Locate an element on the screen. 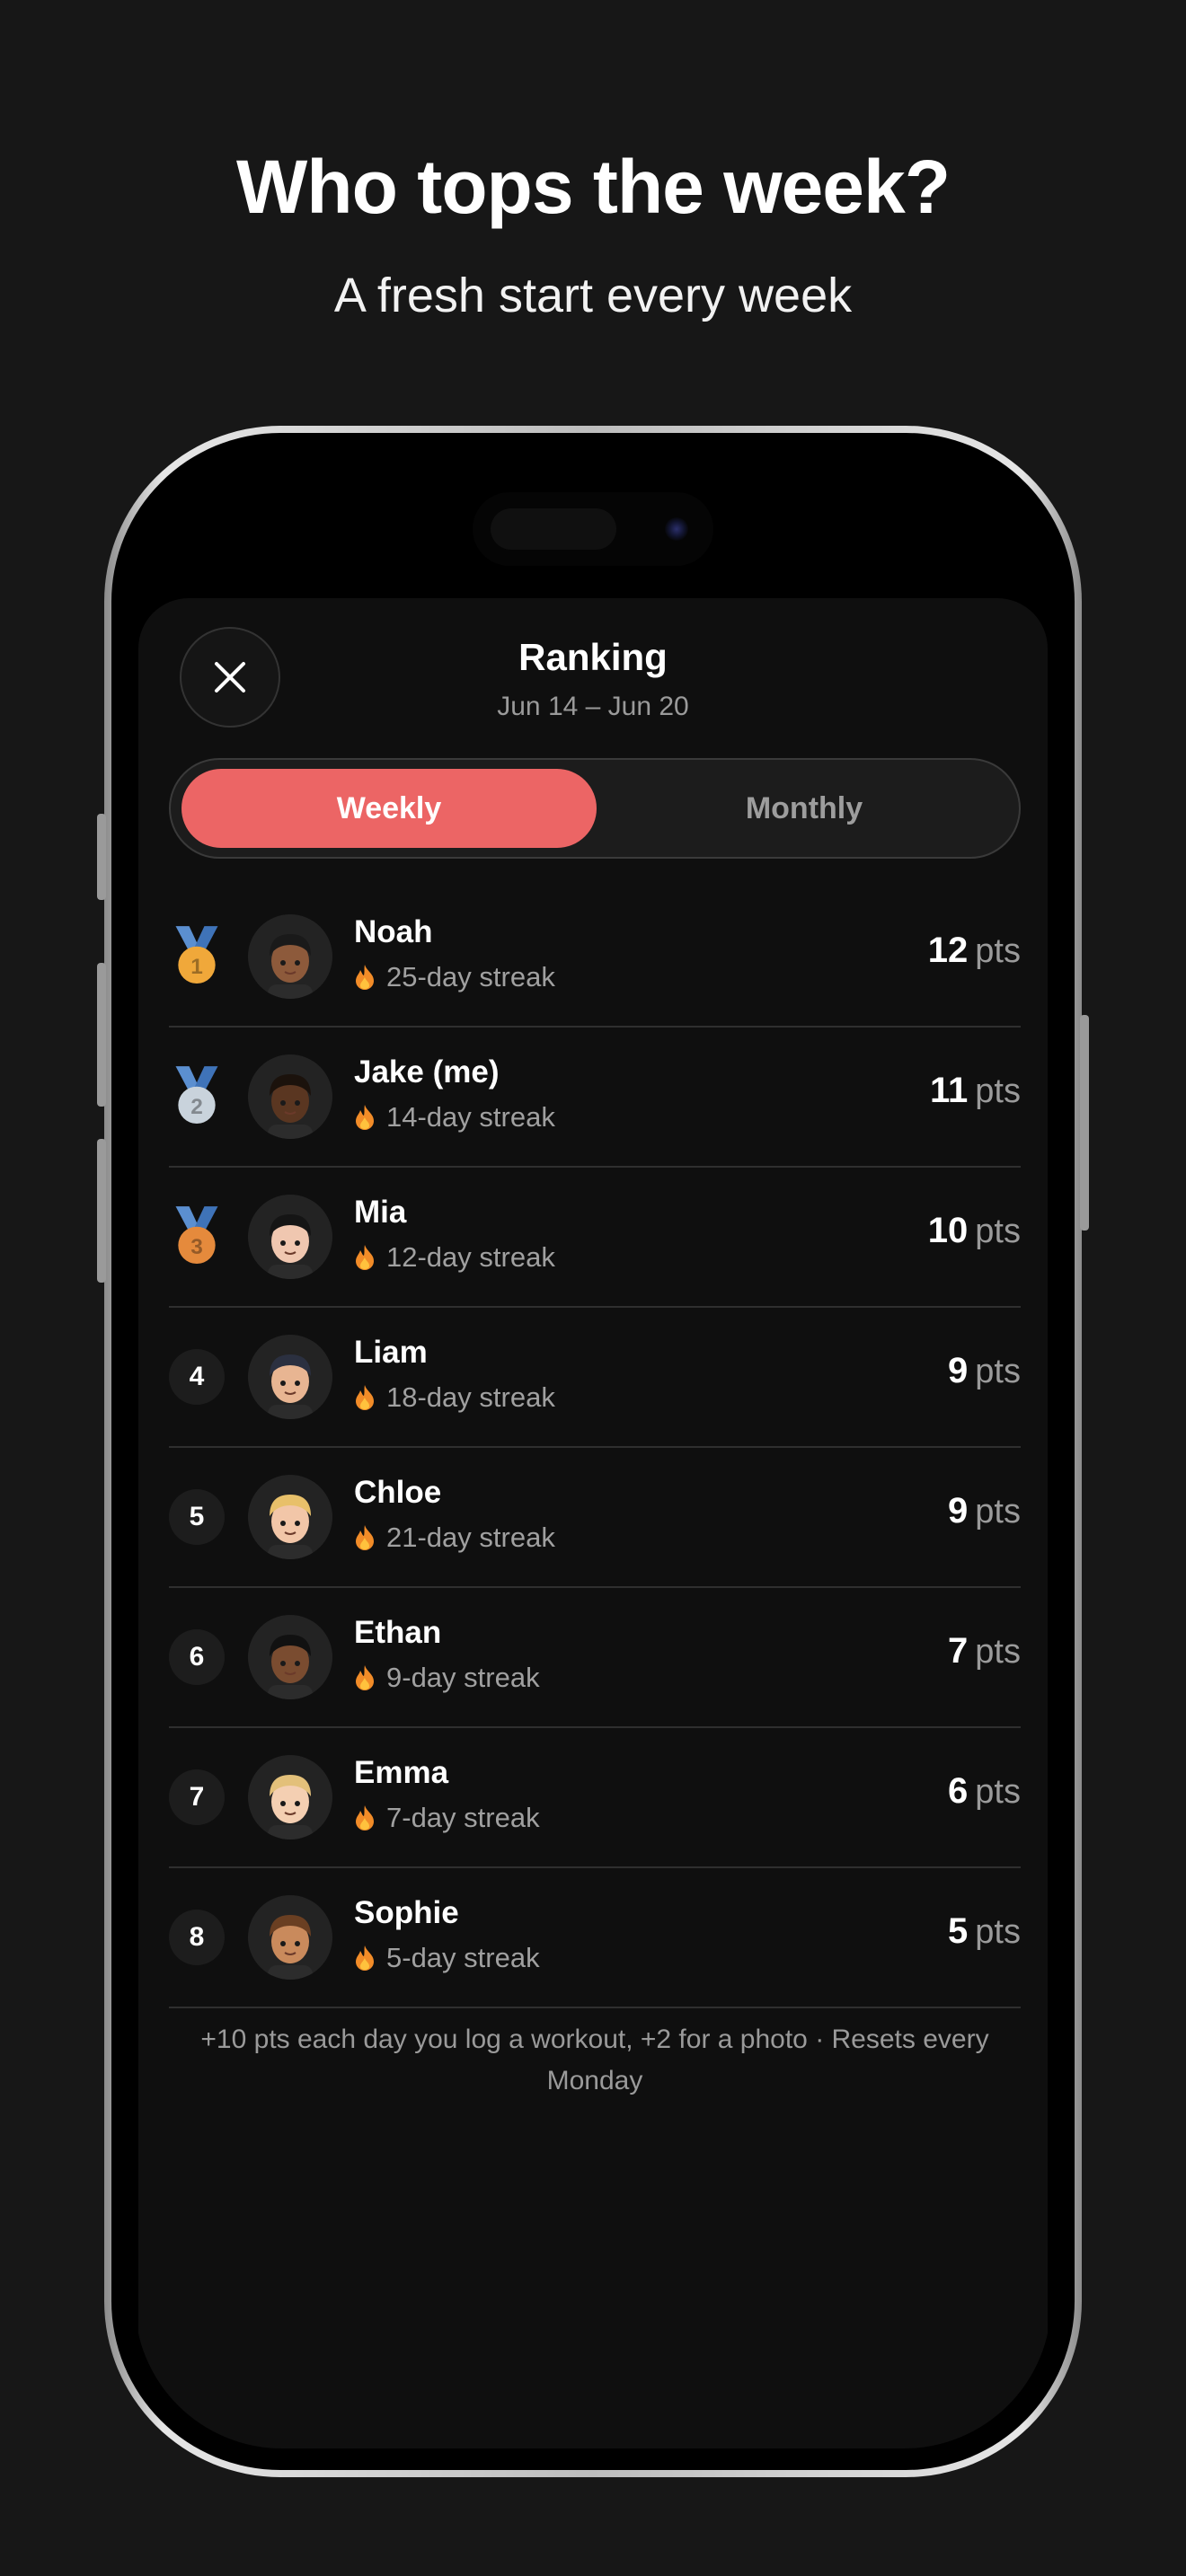  rank-badge: 5 is located at coordinates (197, 1517).